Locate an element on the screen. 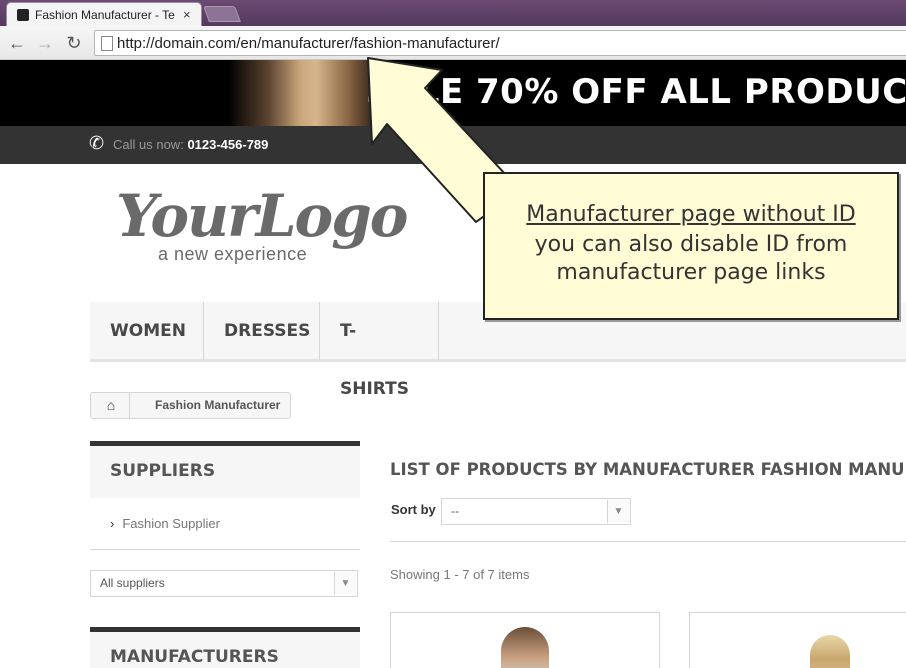  suppliers-select: All suppliers ▼ is located at coordinates (224, 583).